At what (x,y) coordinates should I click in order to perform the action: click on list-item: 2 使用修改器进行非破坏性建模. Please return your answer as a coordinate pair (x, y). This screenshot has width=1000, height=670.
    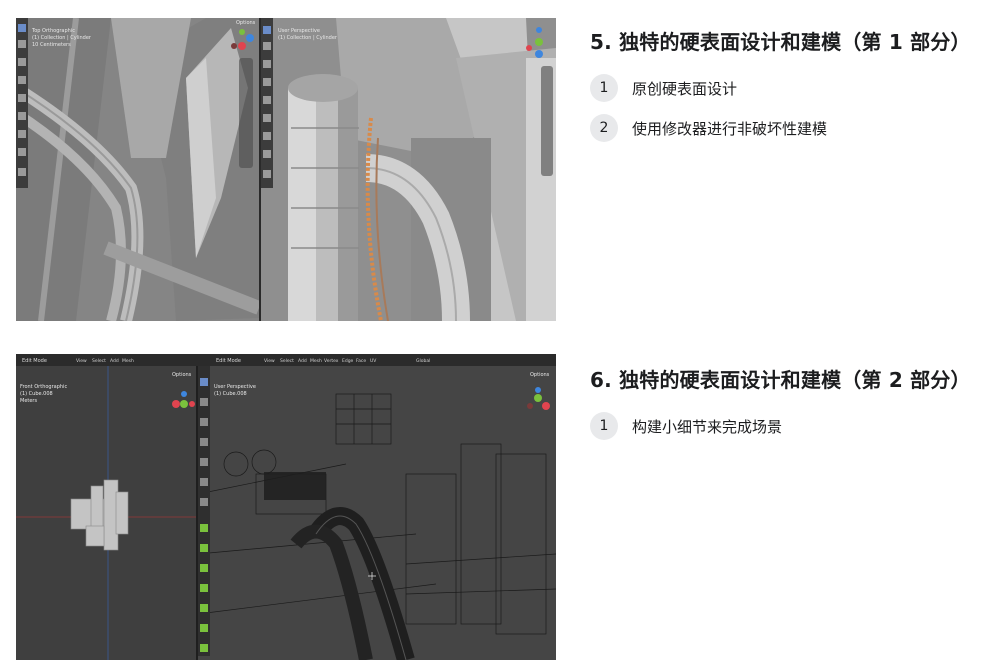
    Looking at the image, I should click on (708, 128).